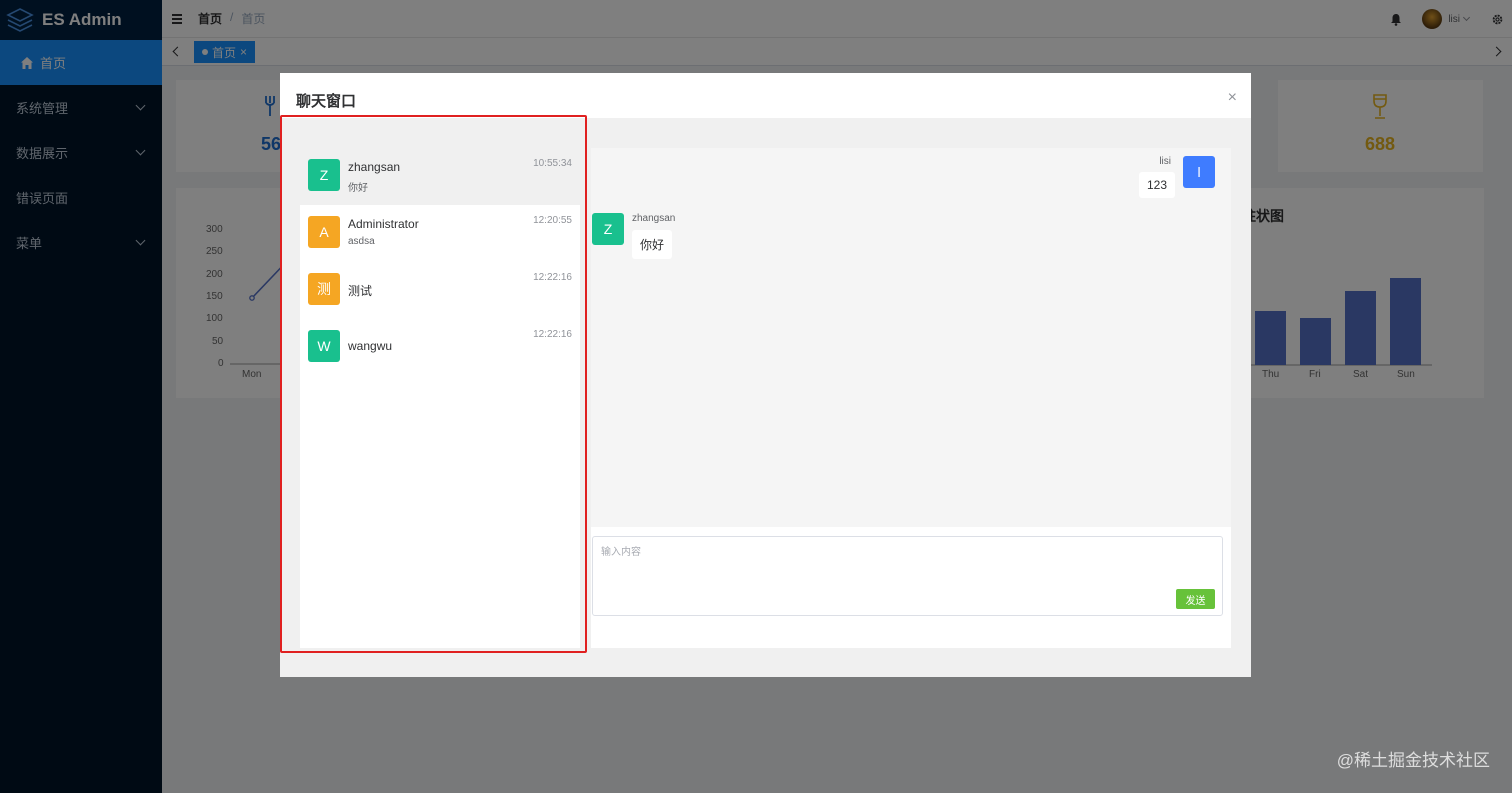 This screenshot has width=1512, height=793. Describe the element at coordinates (1413, 760) in the screenshot. I see `watermark: @稀土掘金技术社区` at that location.